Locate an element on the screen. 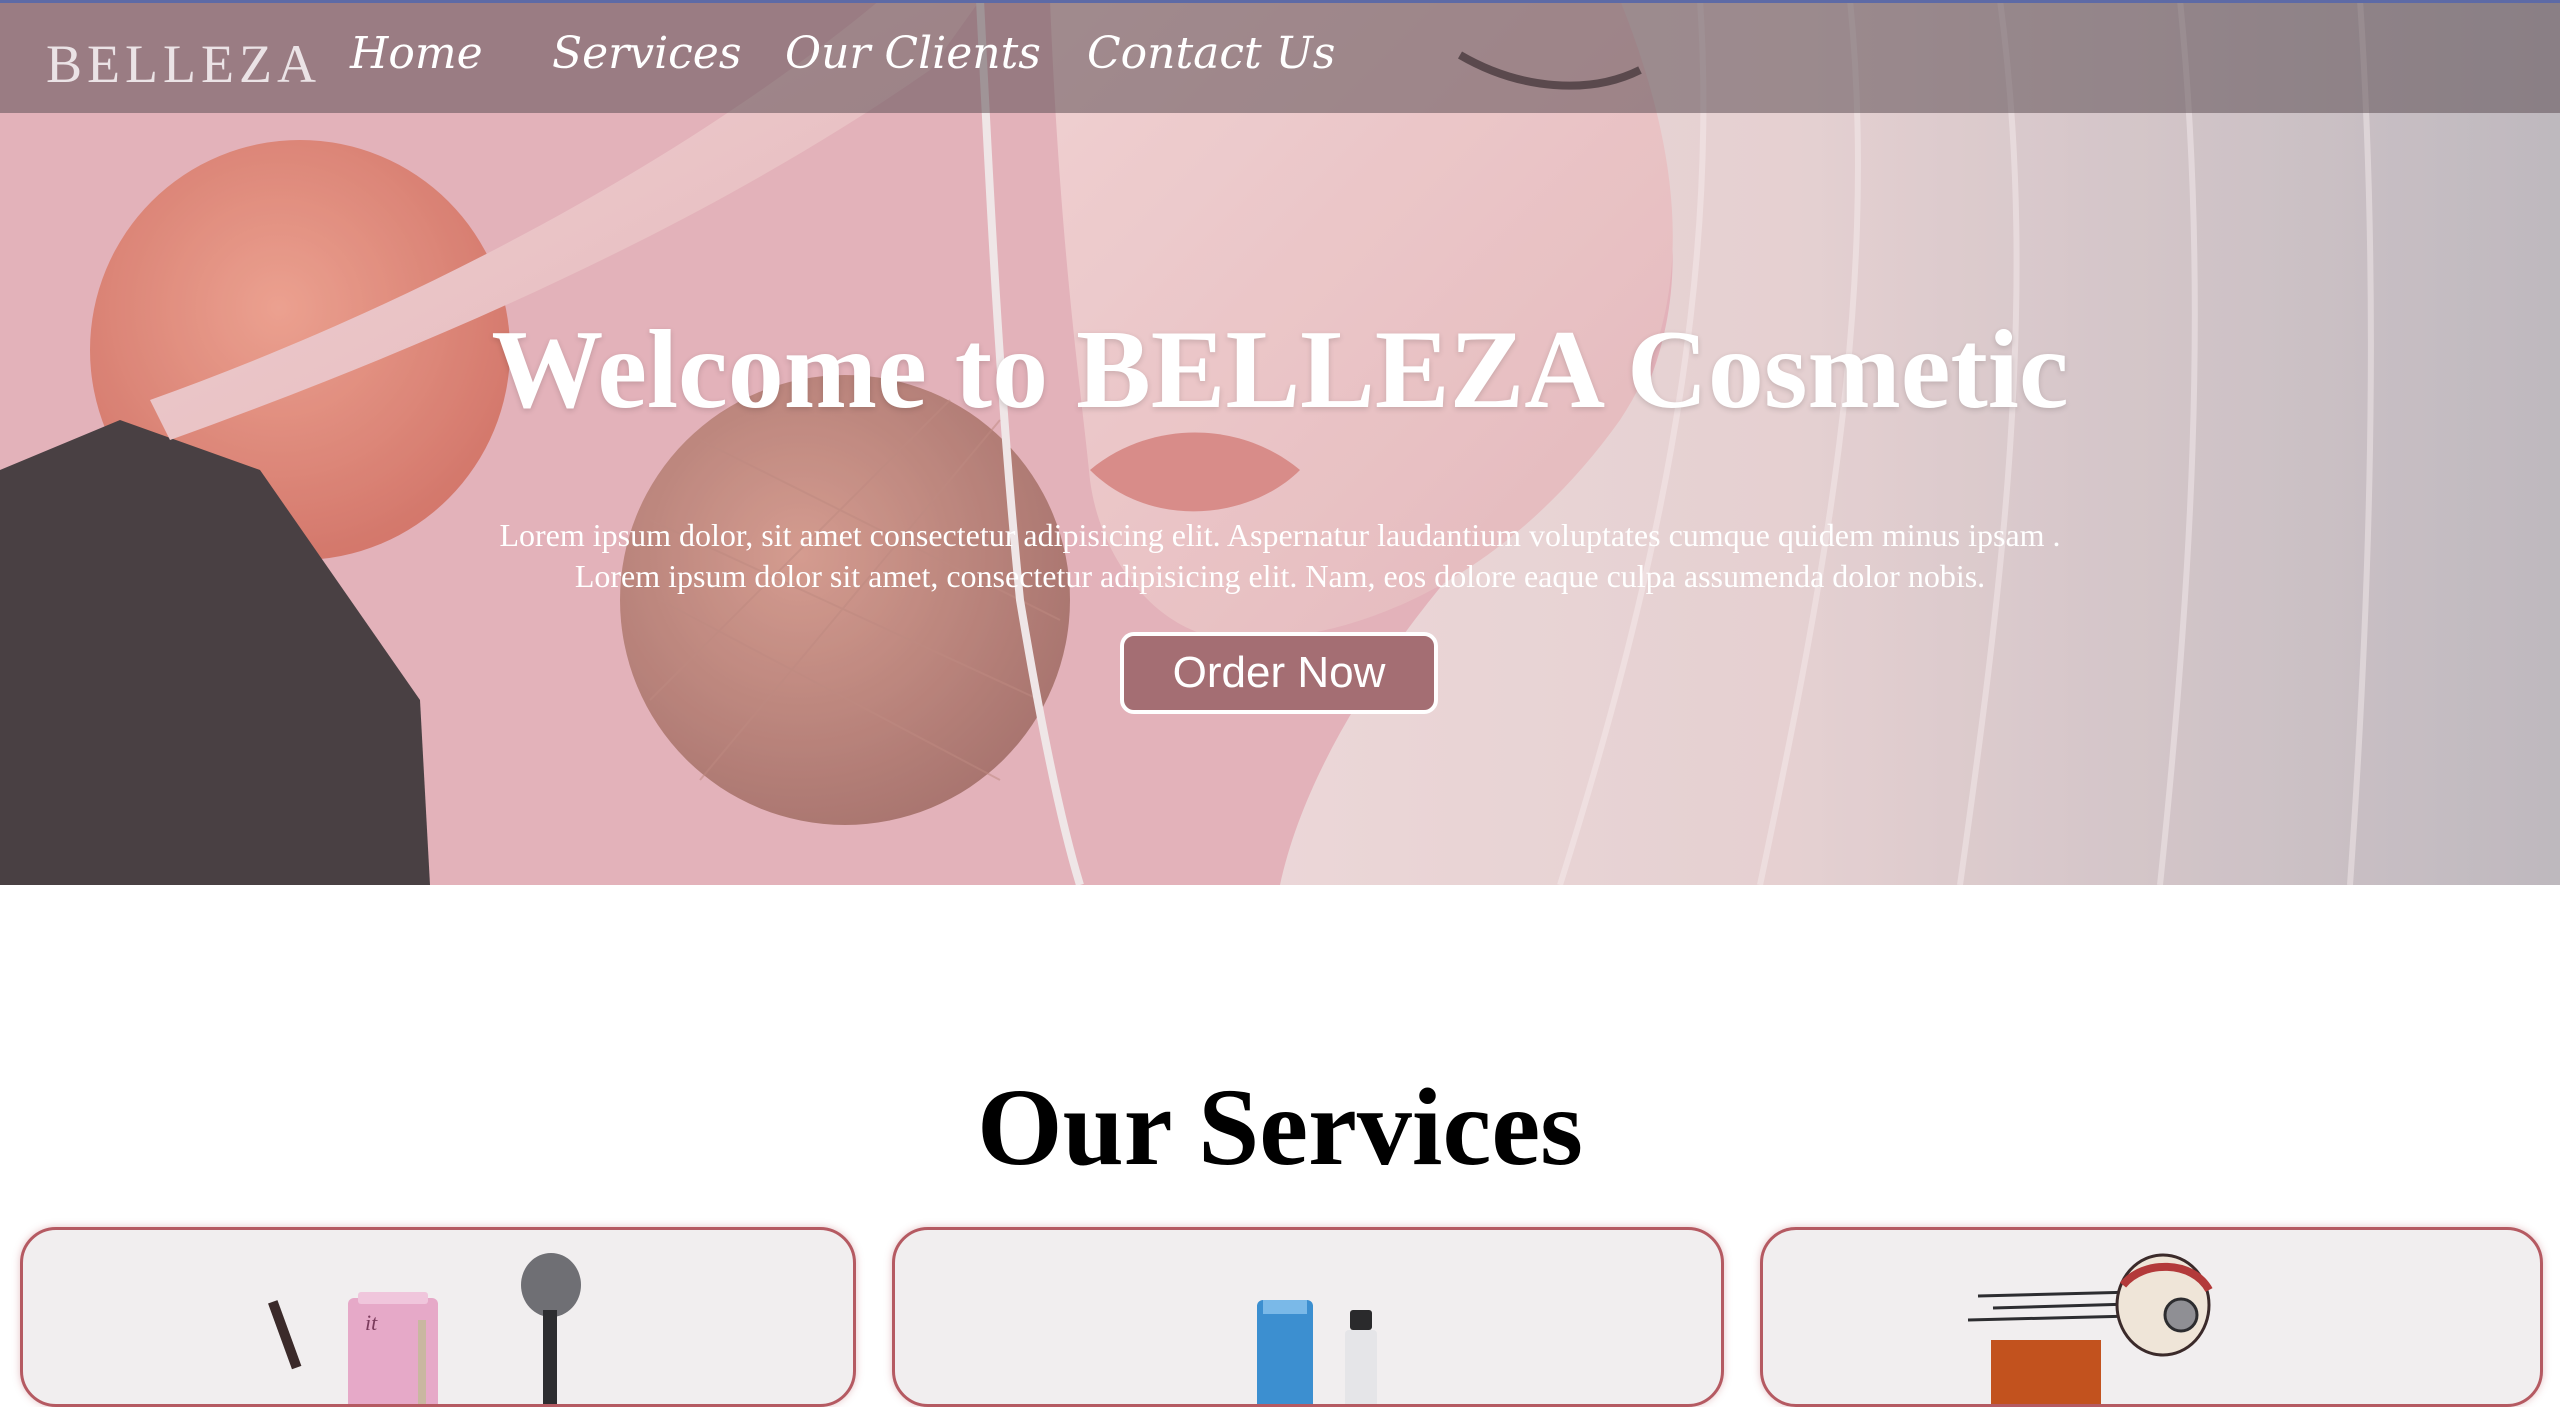  nav-link-our-clients: Our Clients is located at coordinates (913, 53).